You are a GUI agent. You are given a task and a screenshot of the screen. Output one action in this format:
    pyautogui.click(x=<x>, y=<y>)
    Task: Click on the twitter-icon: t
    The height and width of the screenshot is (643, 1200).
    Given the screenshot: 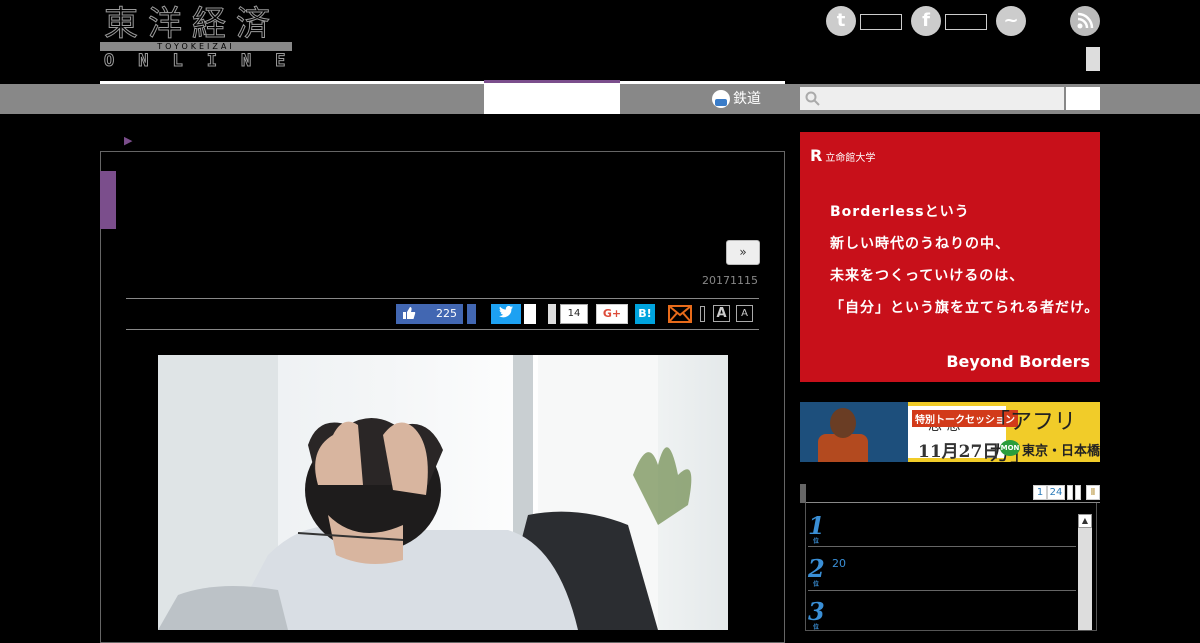 What is the action you would take?
    pyautogui.click(x=841, y=21)
    